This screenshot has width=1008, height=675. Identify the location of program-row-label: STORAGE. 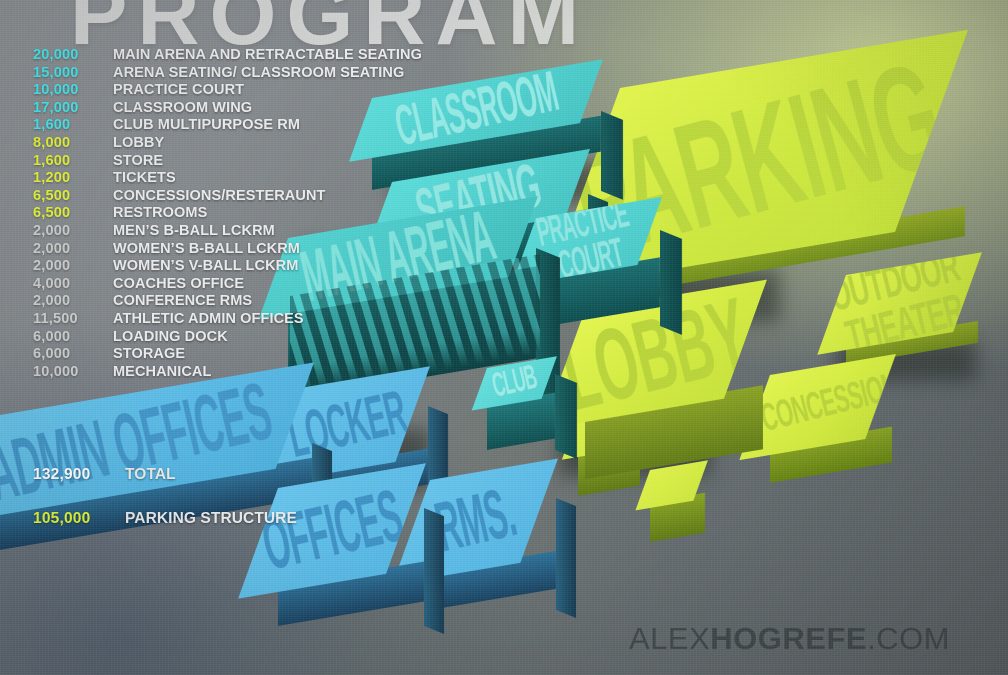
(149, 354).